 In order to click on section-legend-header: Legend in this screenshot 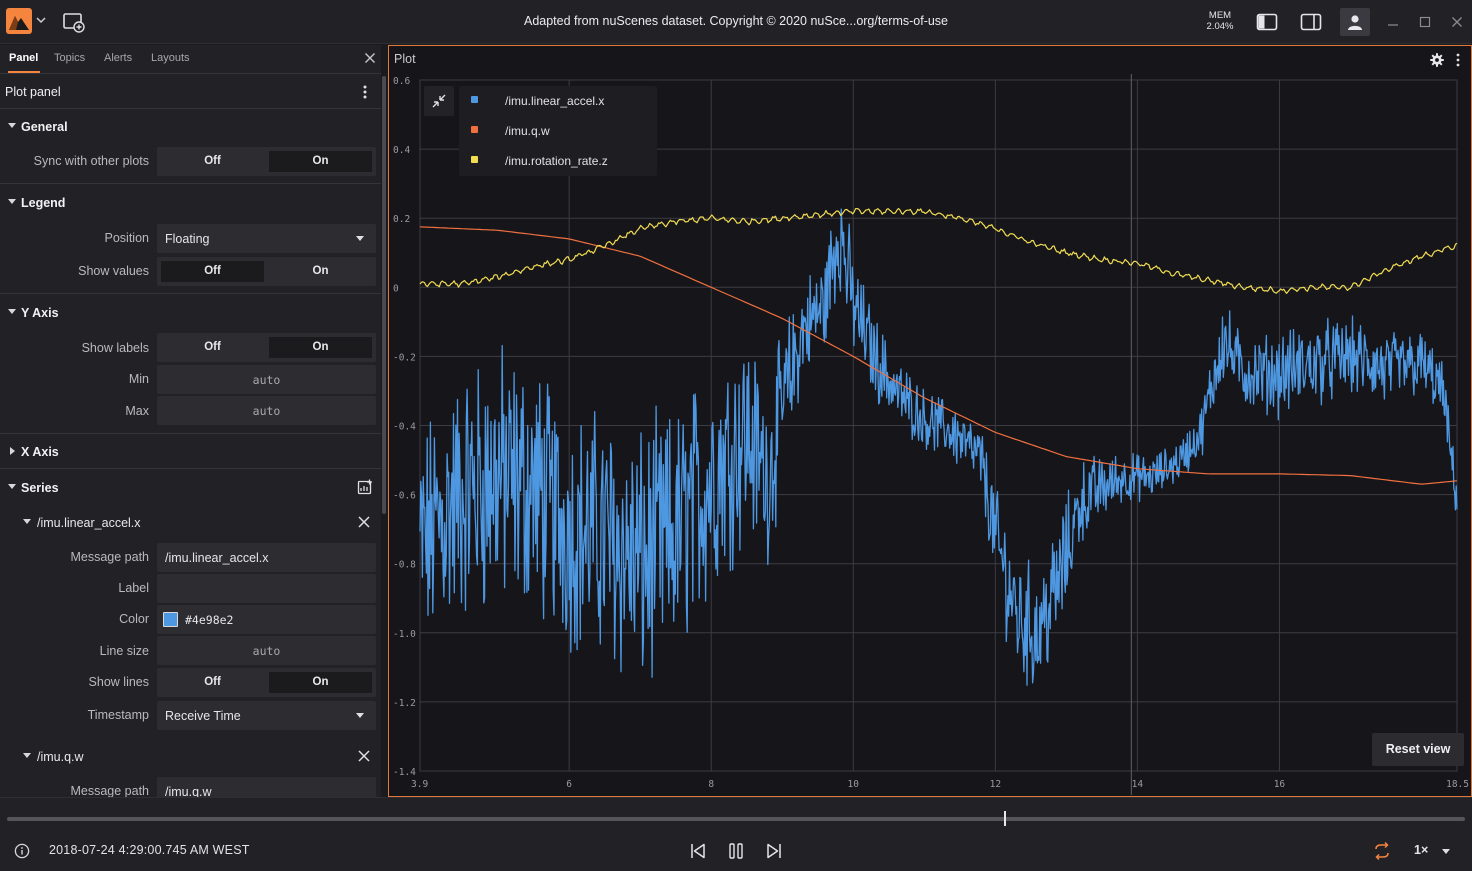, I will do `click(190, 202)`.